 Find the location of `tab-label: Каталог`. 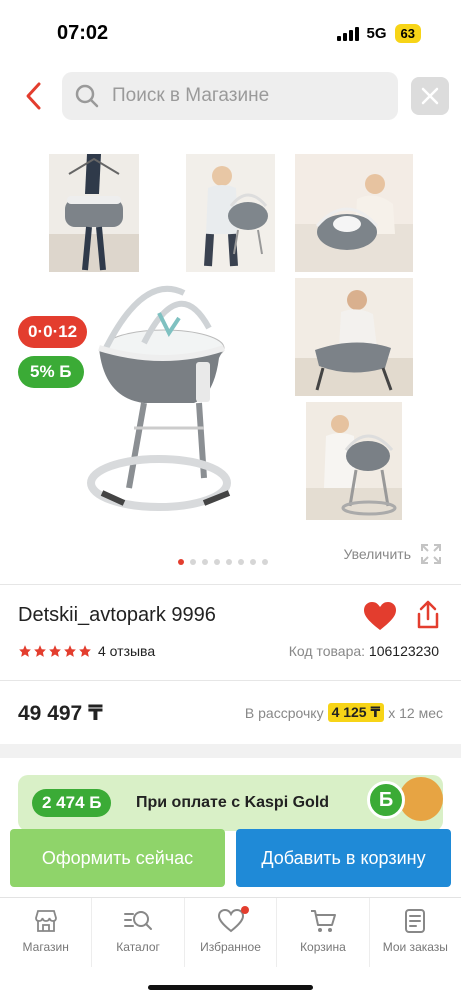

tab-label: Каталог is located at coordinates (138, 947).